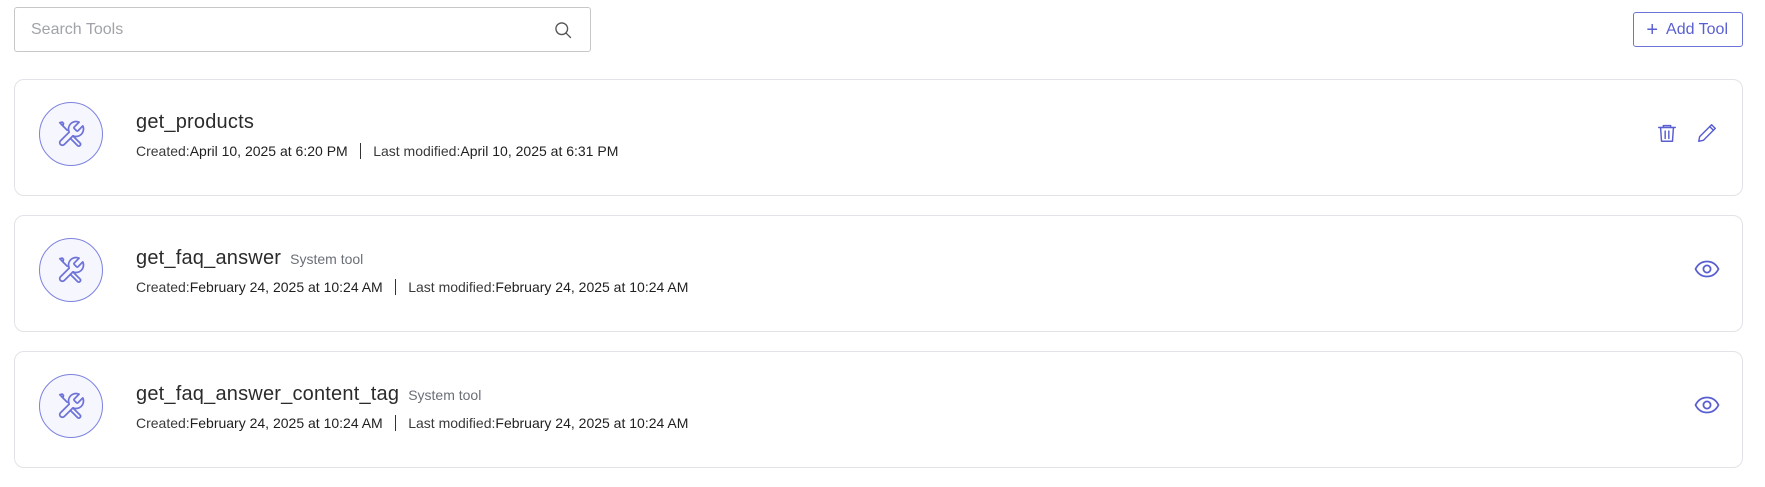 The image size is (1765, 487). I want to click on search-icon, so click(563, 30).